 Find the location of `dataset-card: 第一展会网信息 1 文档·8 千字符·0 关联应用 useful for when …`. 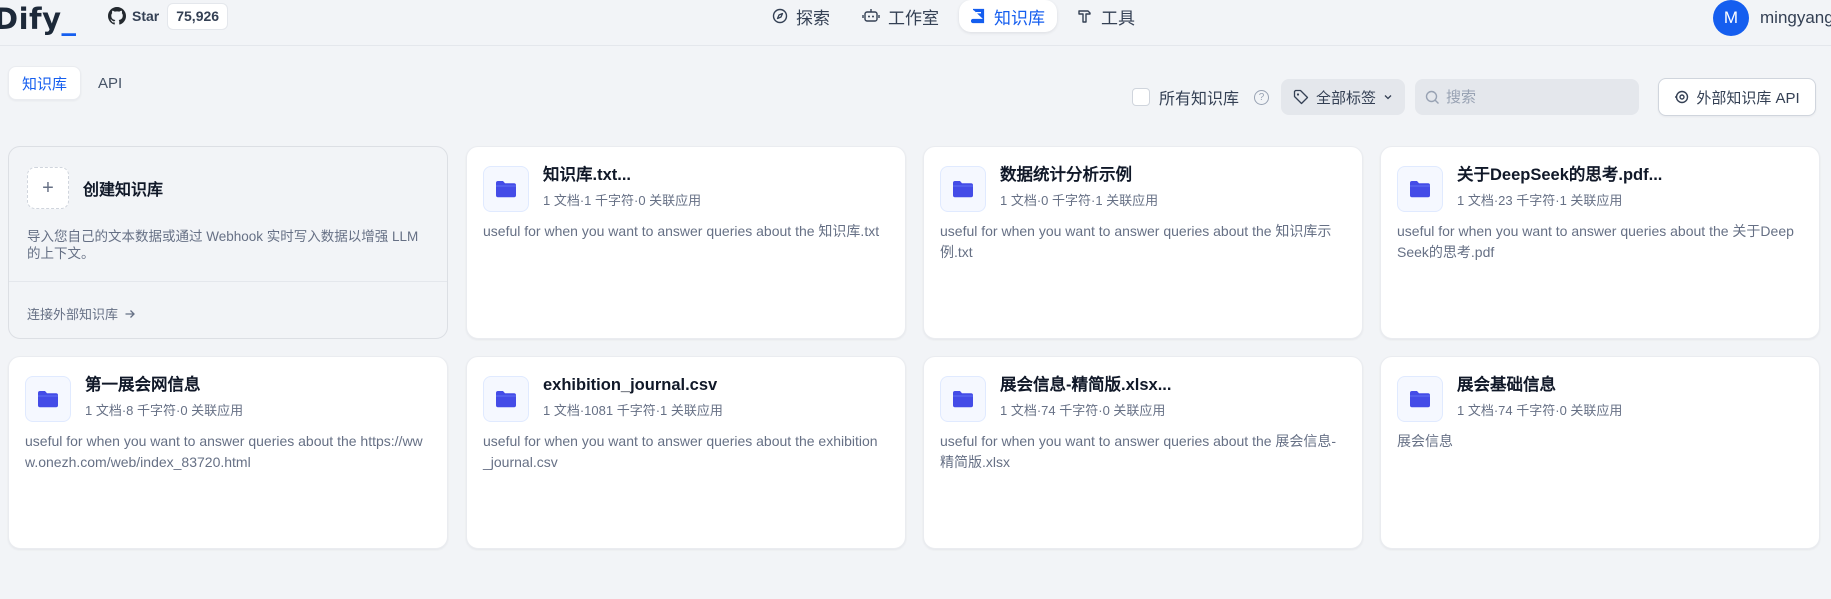

dataset-card: 第一展会网信息 1 文档·8 千字符·0 关联应用 useful for when … is located at coordinates (228, 452).